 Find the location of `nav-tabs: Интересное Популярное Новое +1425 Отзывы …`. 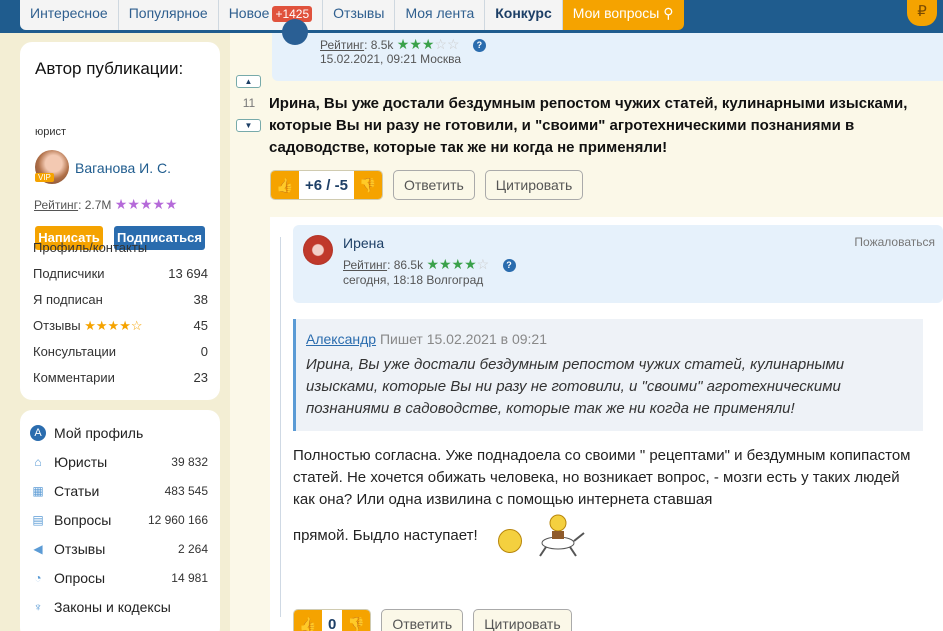

nav-tabs: Интересное Популярное Новое +1425 Отзывы … is located at coordinates (352, 15).